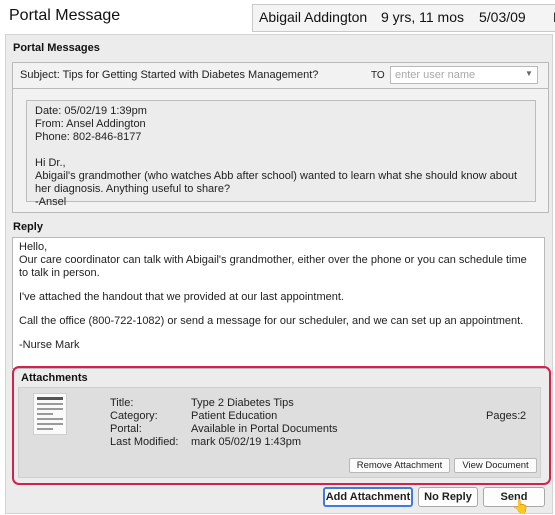 The height and width of the screenshot is (515, 555). Describe the element at coordinates (368, 497) in the screenshot. I see `add-attachment-button: Add Attachment` at that location.